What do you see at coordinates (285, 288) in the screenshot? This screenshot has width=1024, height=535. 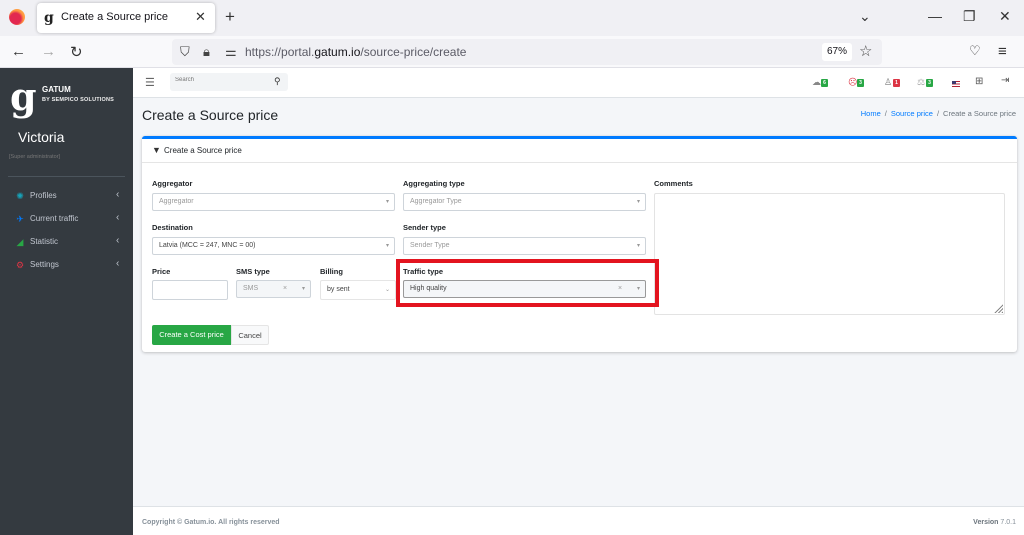 I see `clear-icon: ×` at bounding box center [285, 288].